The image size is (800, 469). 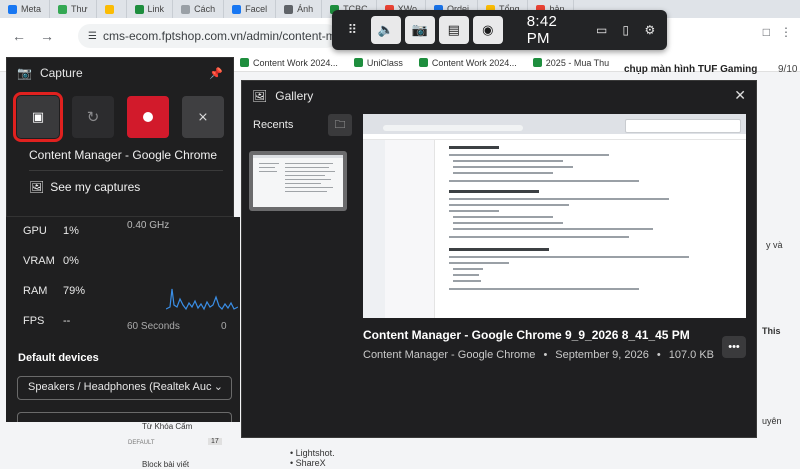 I want to click on graph-axis-min: 0, so click(x=224, y=326).